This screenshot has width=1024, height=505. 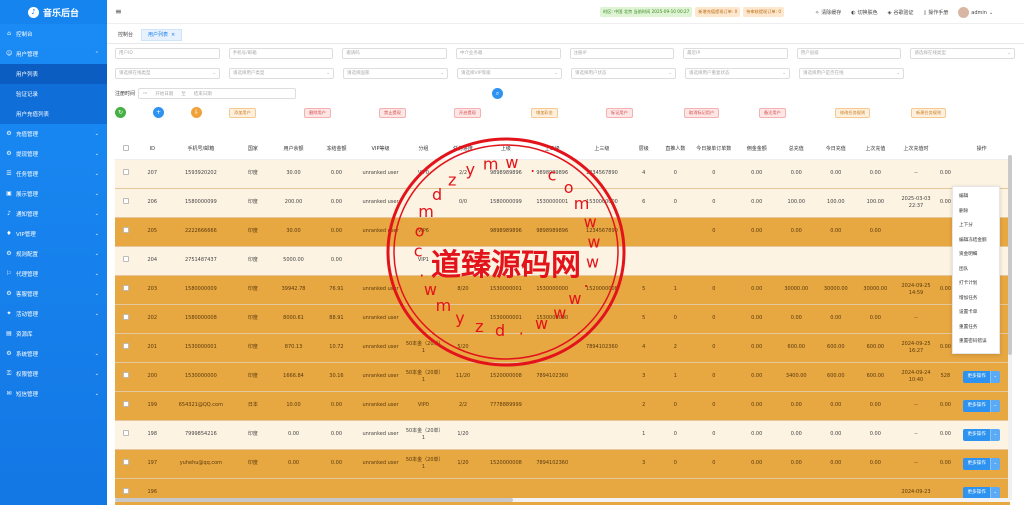 What do you see at coordinates (853, 113) in the screenshot?
I see `action-button-8: 修改任务规则` at bounding box center [853, 113].